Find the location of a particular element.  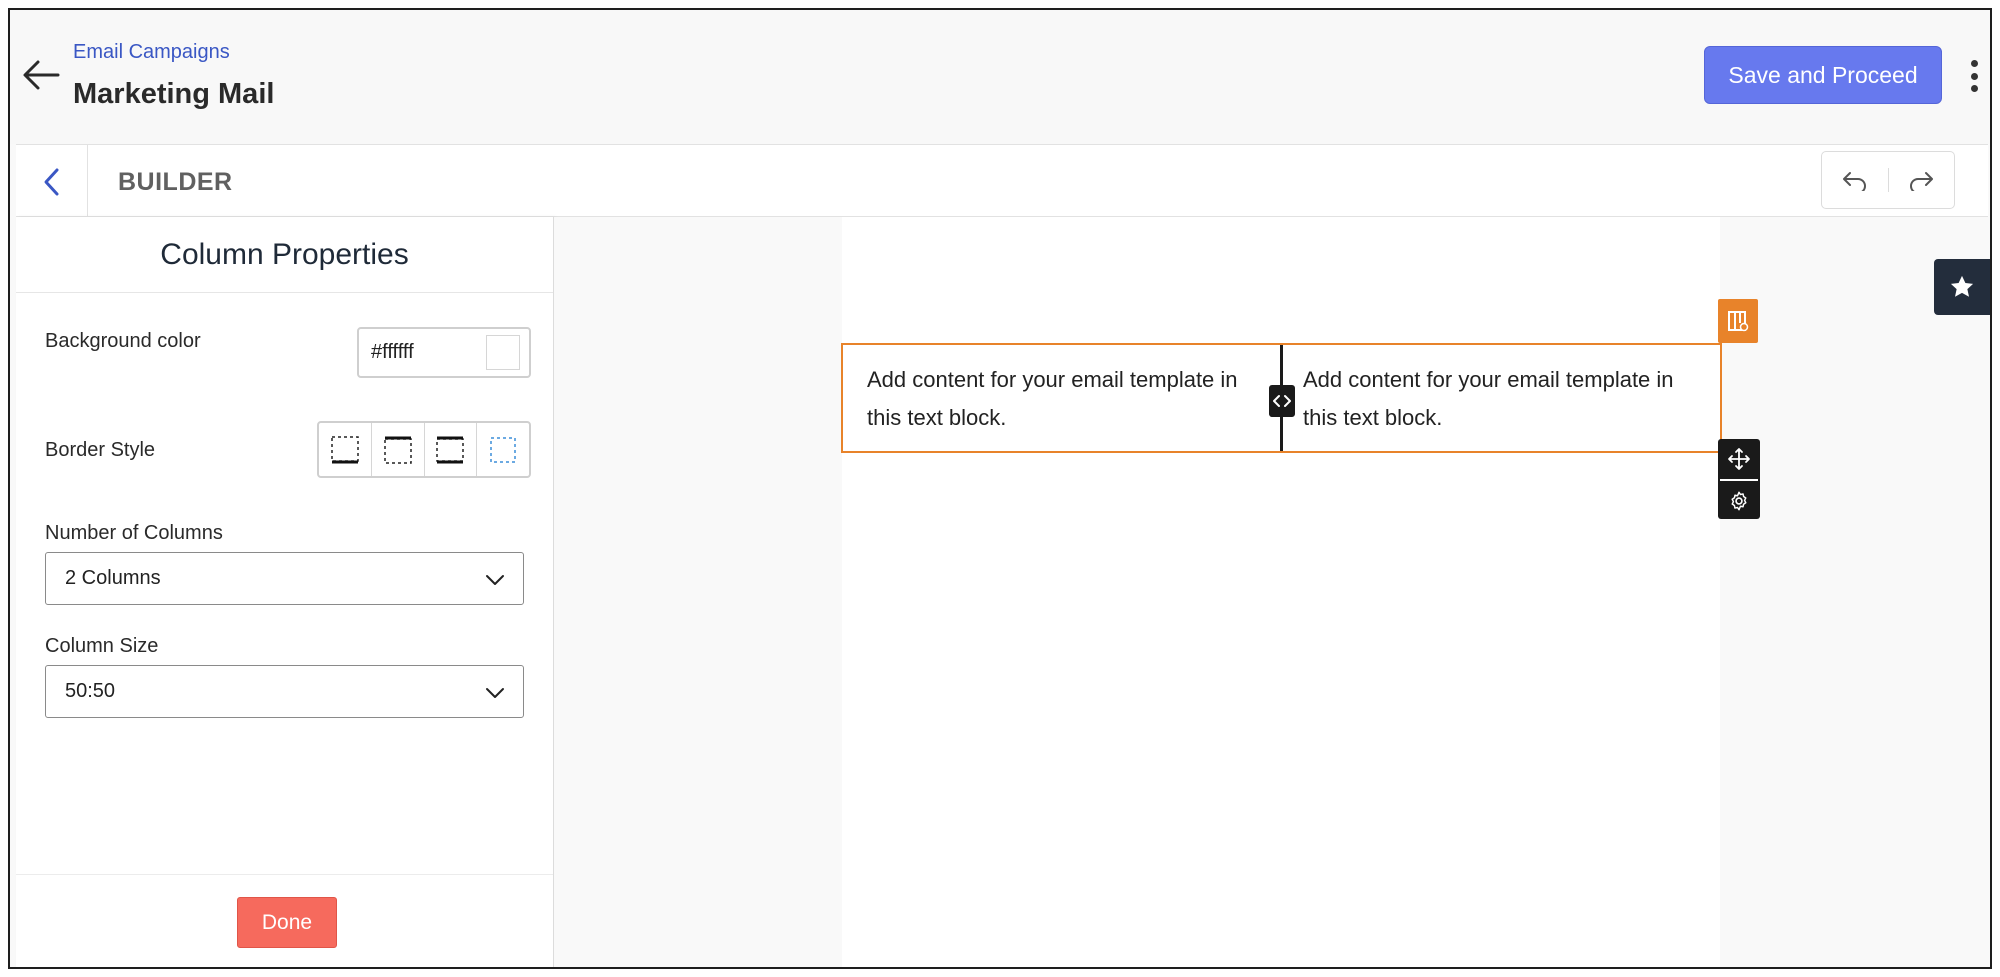

page-title: Marketing Mail is located at coordinates (174, 94).